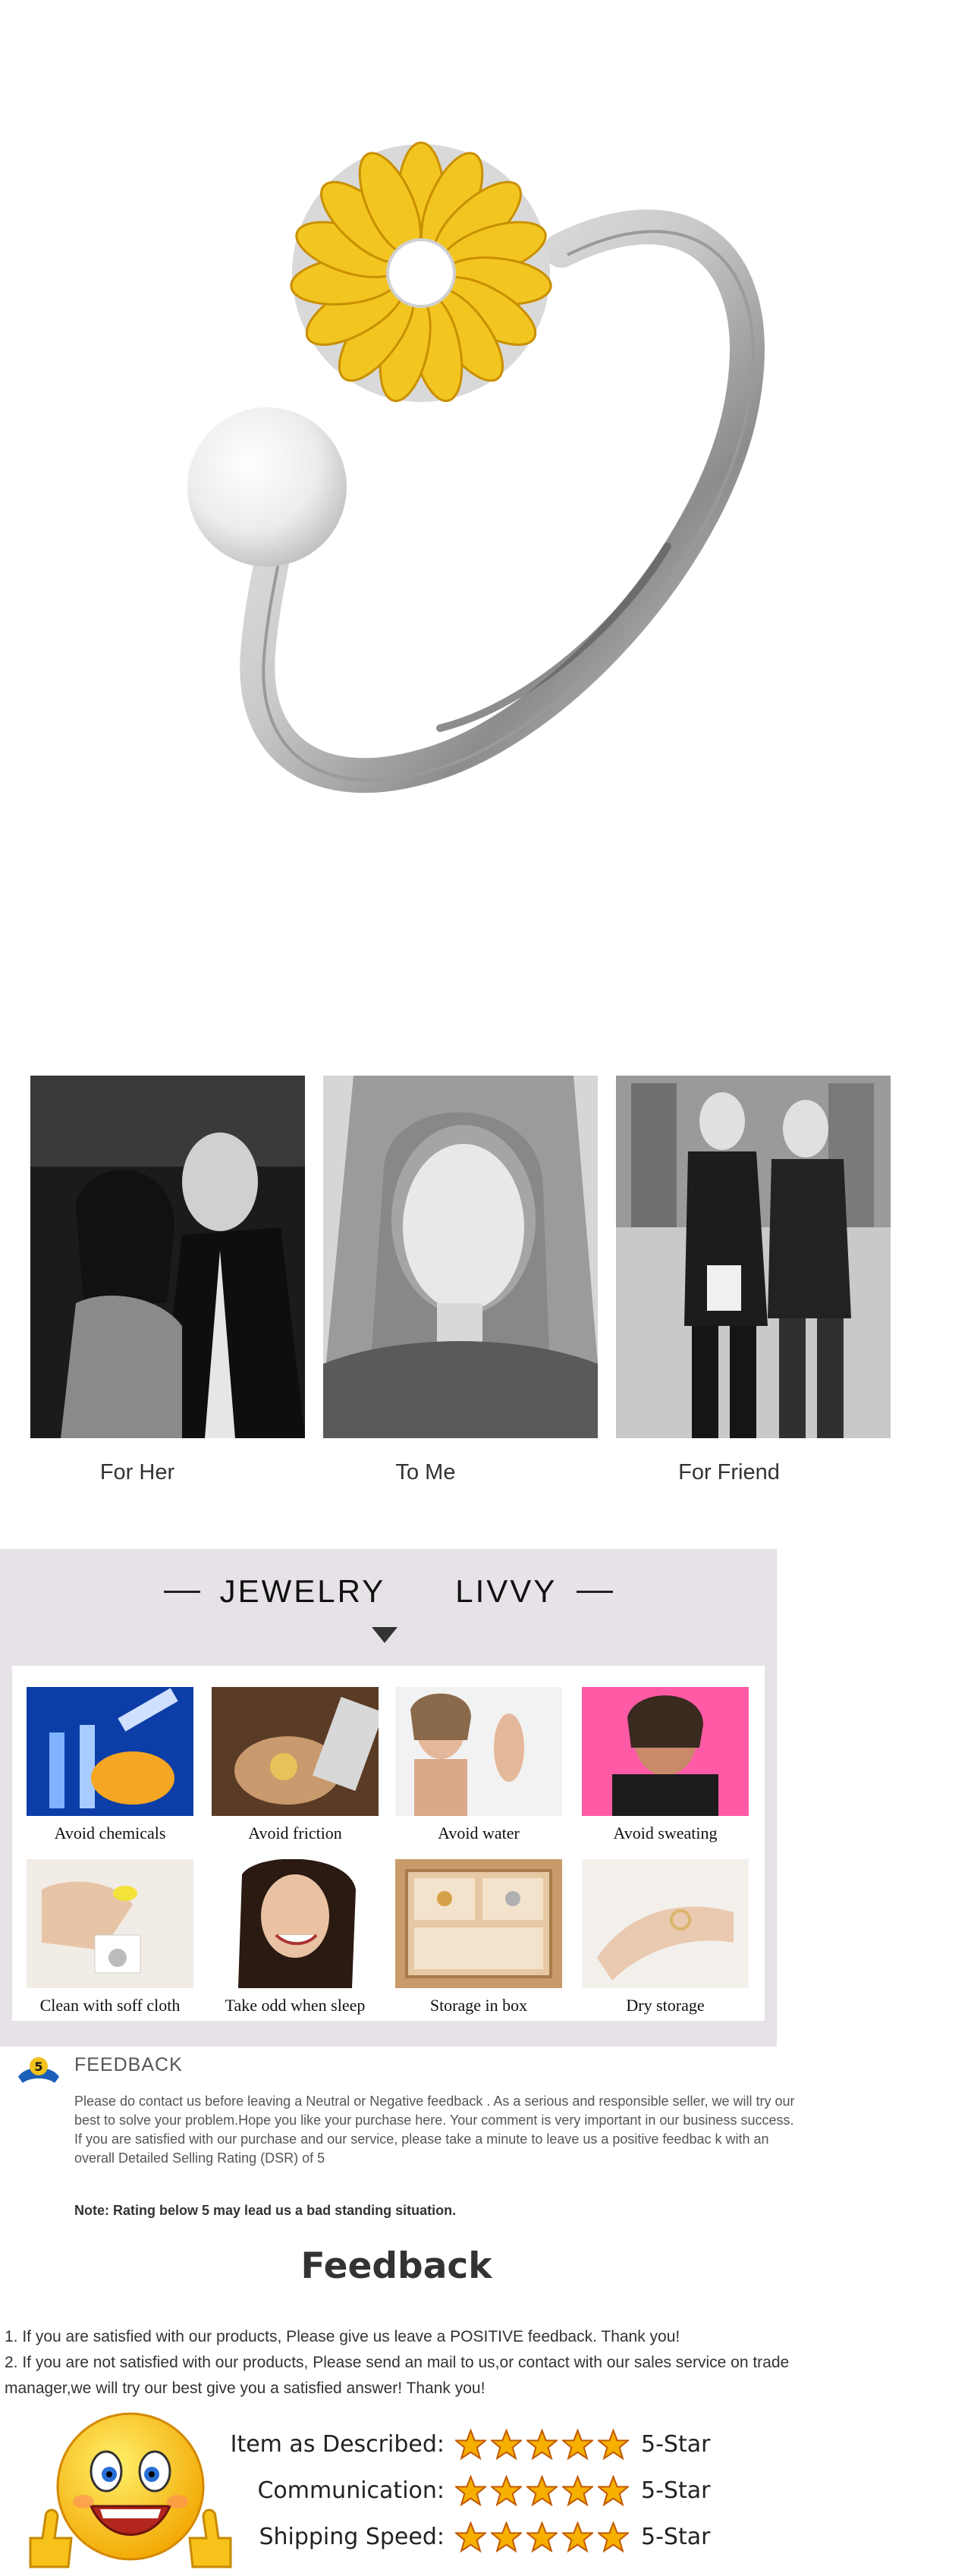 The image size is (971, 2576). I want to click on care-label: Clean with soff cloth, so click(110, 2005).